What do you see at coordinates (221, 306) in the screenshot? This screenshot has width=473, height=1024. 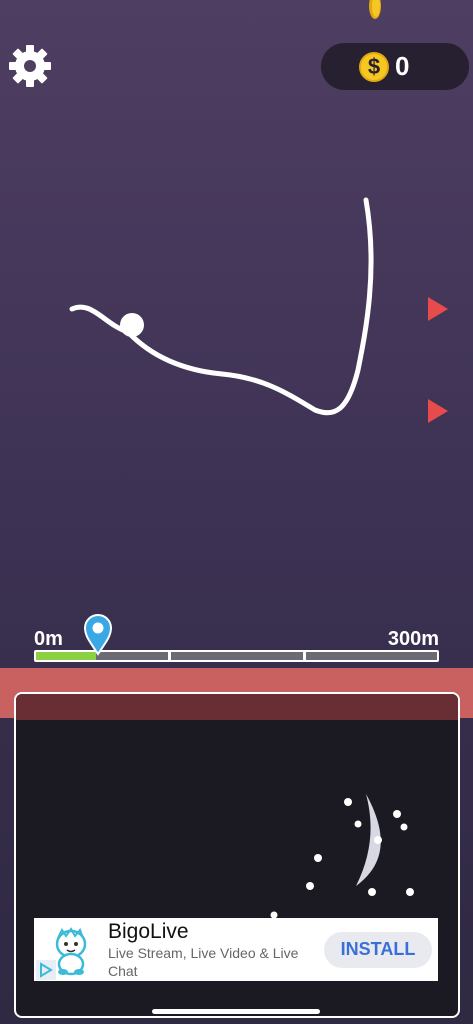 I see `drawn-line` at bounding box center [221, 306].